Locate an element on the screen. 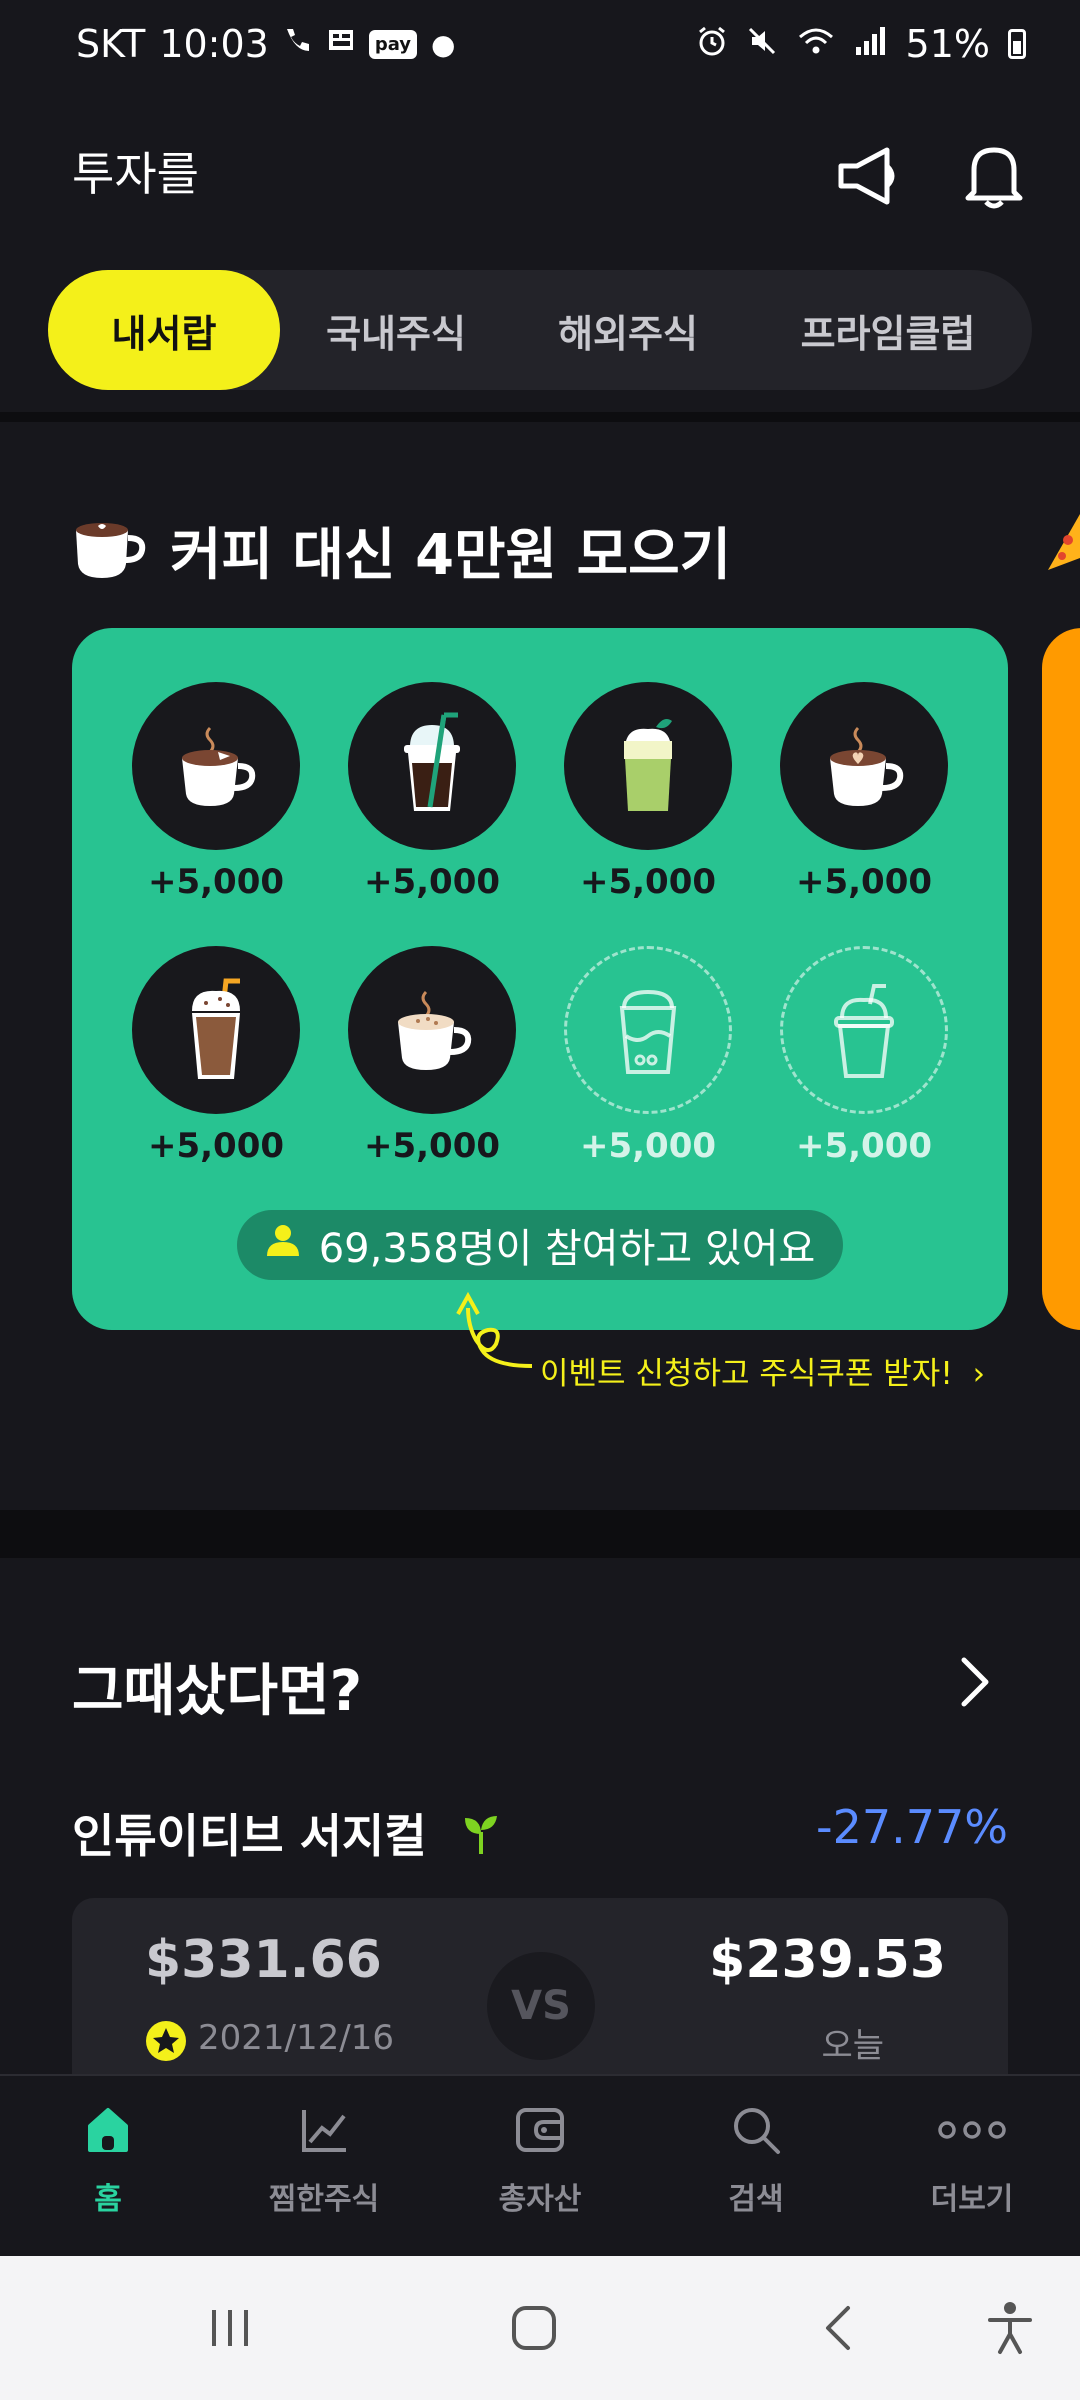 Image resolution: width=1080 pixels, height=2400 pixels. status-right: 51% is located at coordinates (861, 44).